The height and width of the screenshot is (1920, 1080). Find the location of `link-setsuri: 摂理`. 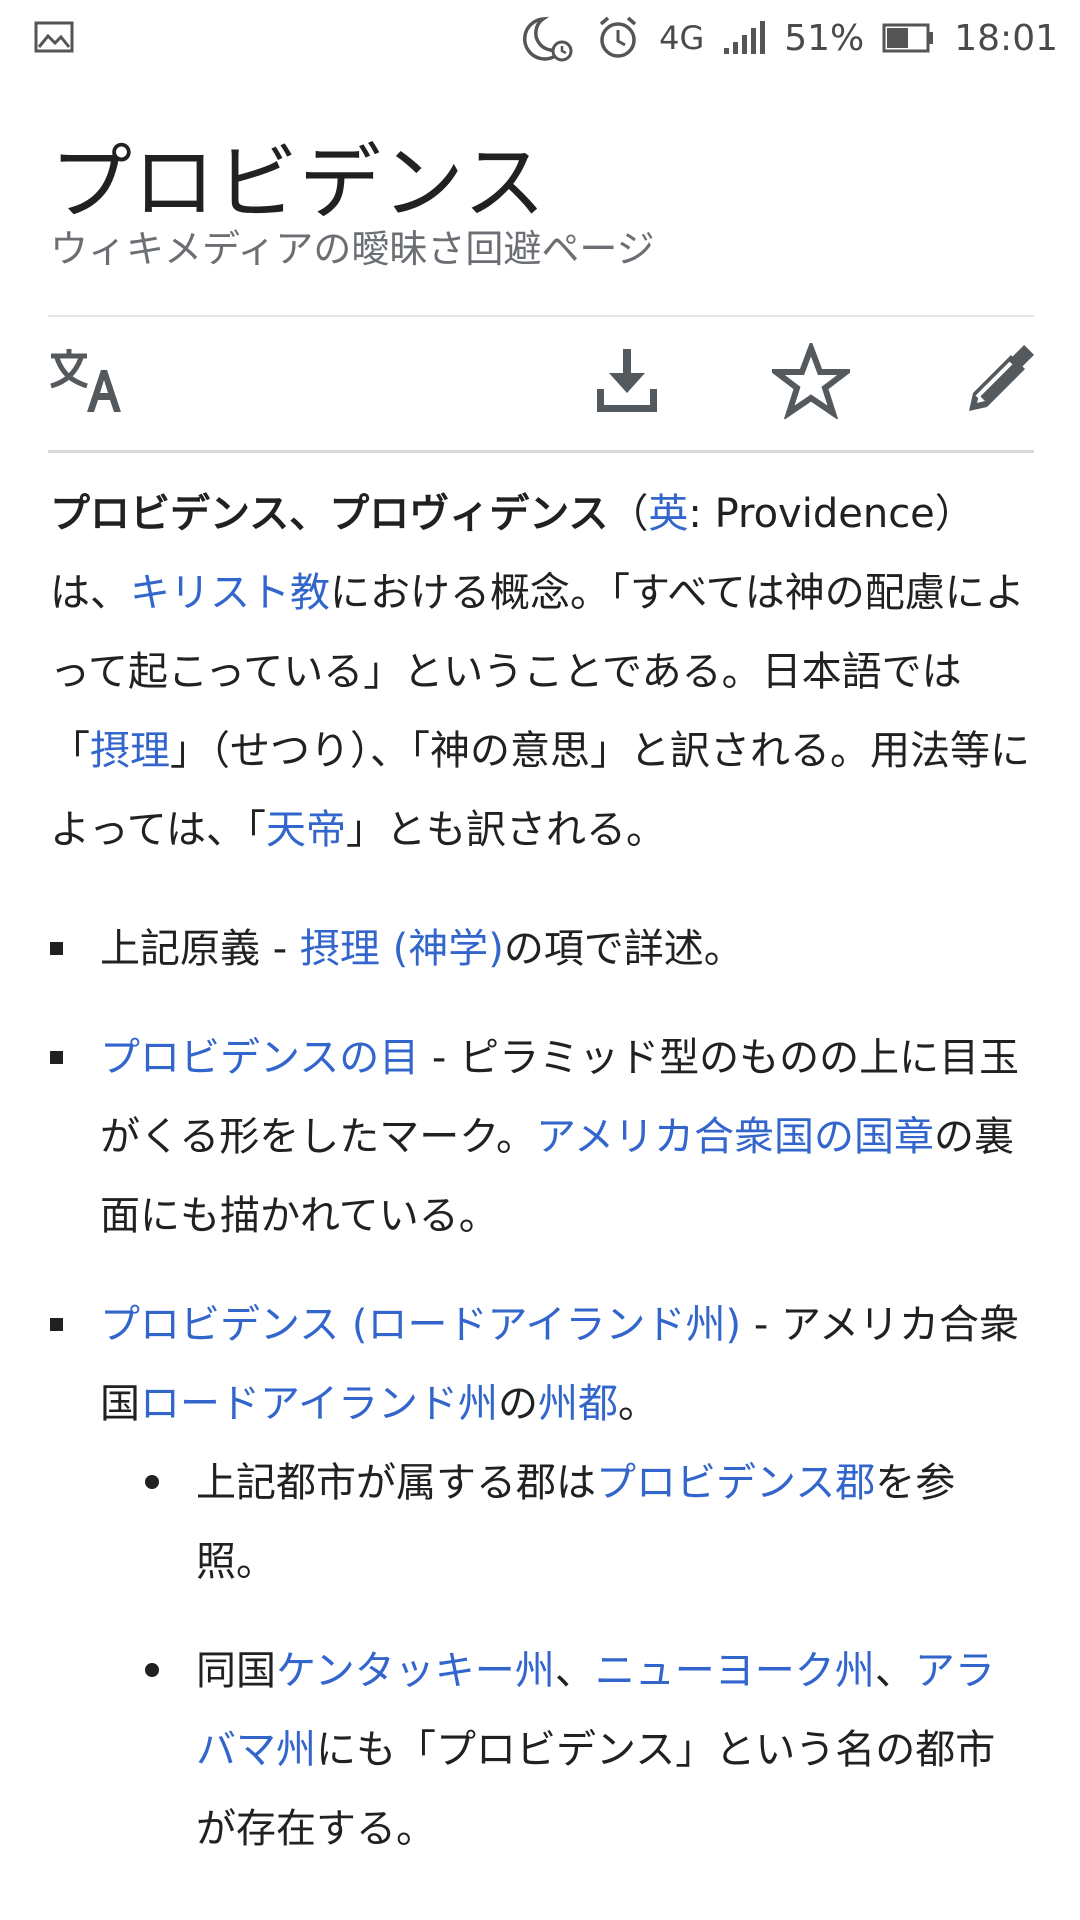

link-setsuri: 摂理 is located at coordinates (130, 751).